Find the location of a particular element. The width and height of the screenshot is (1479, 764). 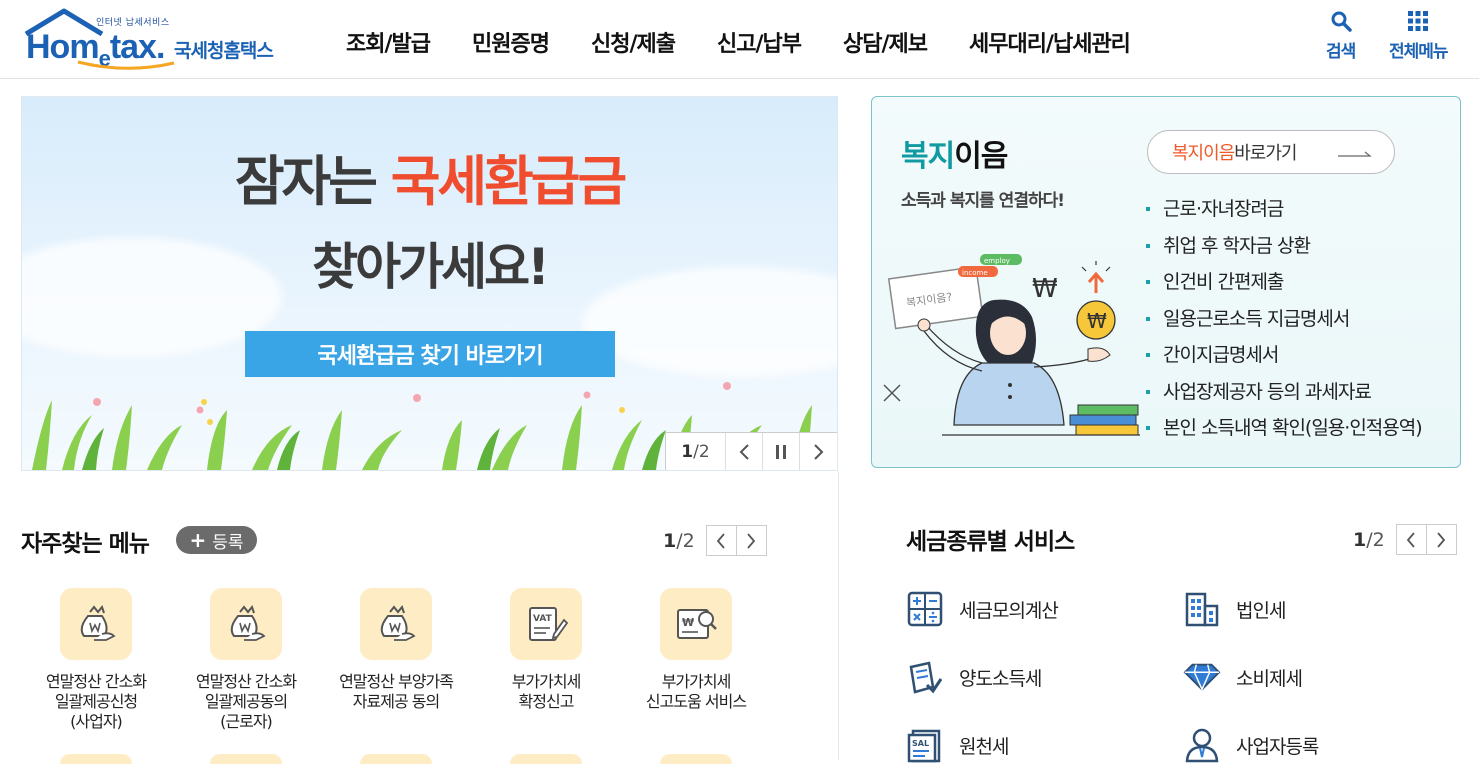

tax-prev-button is located at coordinates (1411, 539).